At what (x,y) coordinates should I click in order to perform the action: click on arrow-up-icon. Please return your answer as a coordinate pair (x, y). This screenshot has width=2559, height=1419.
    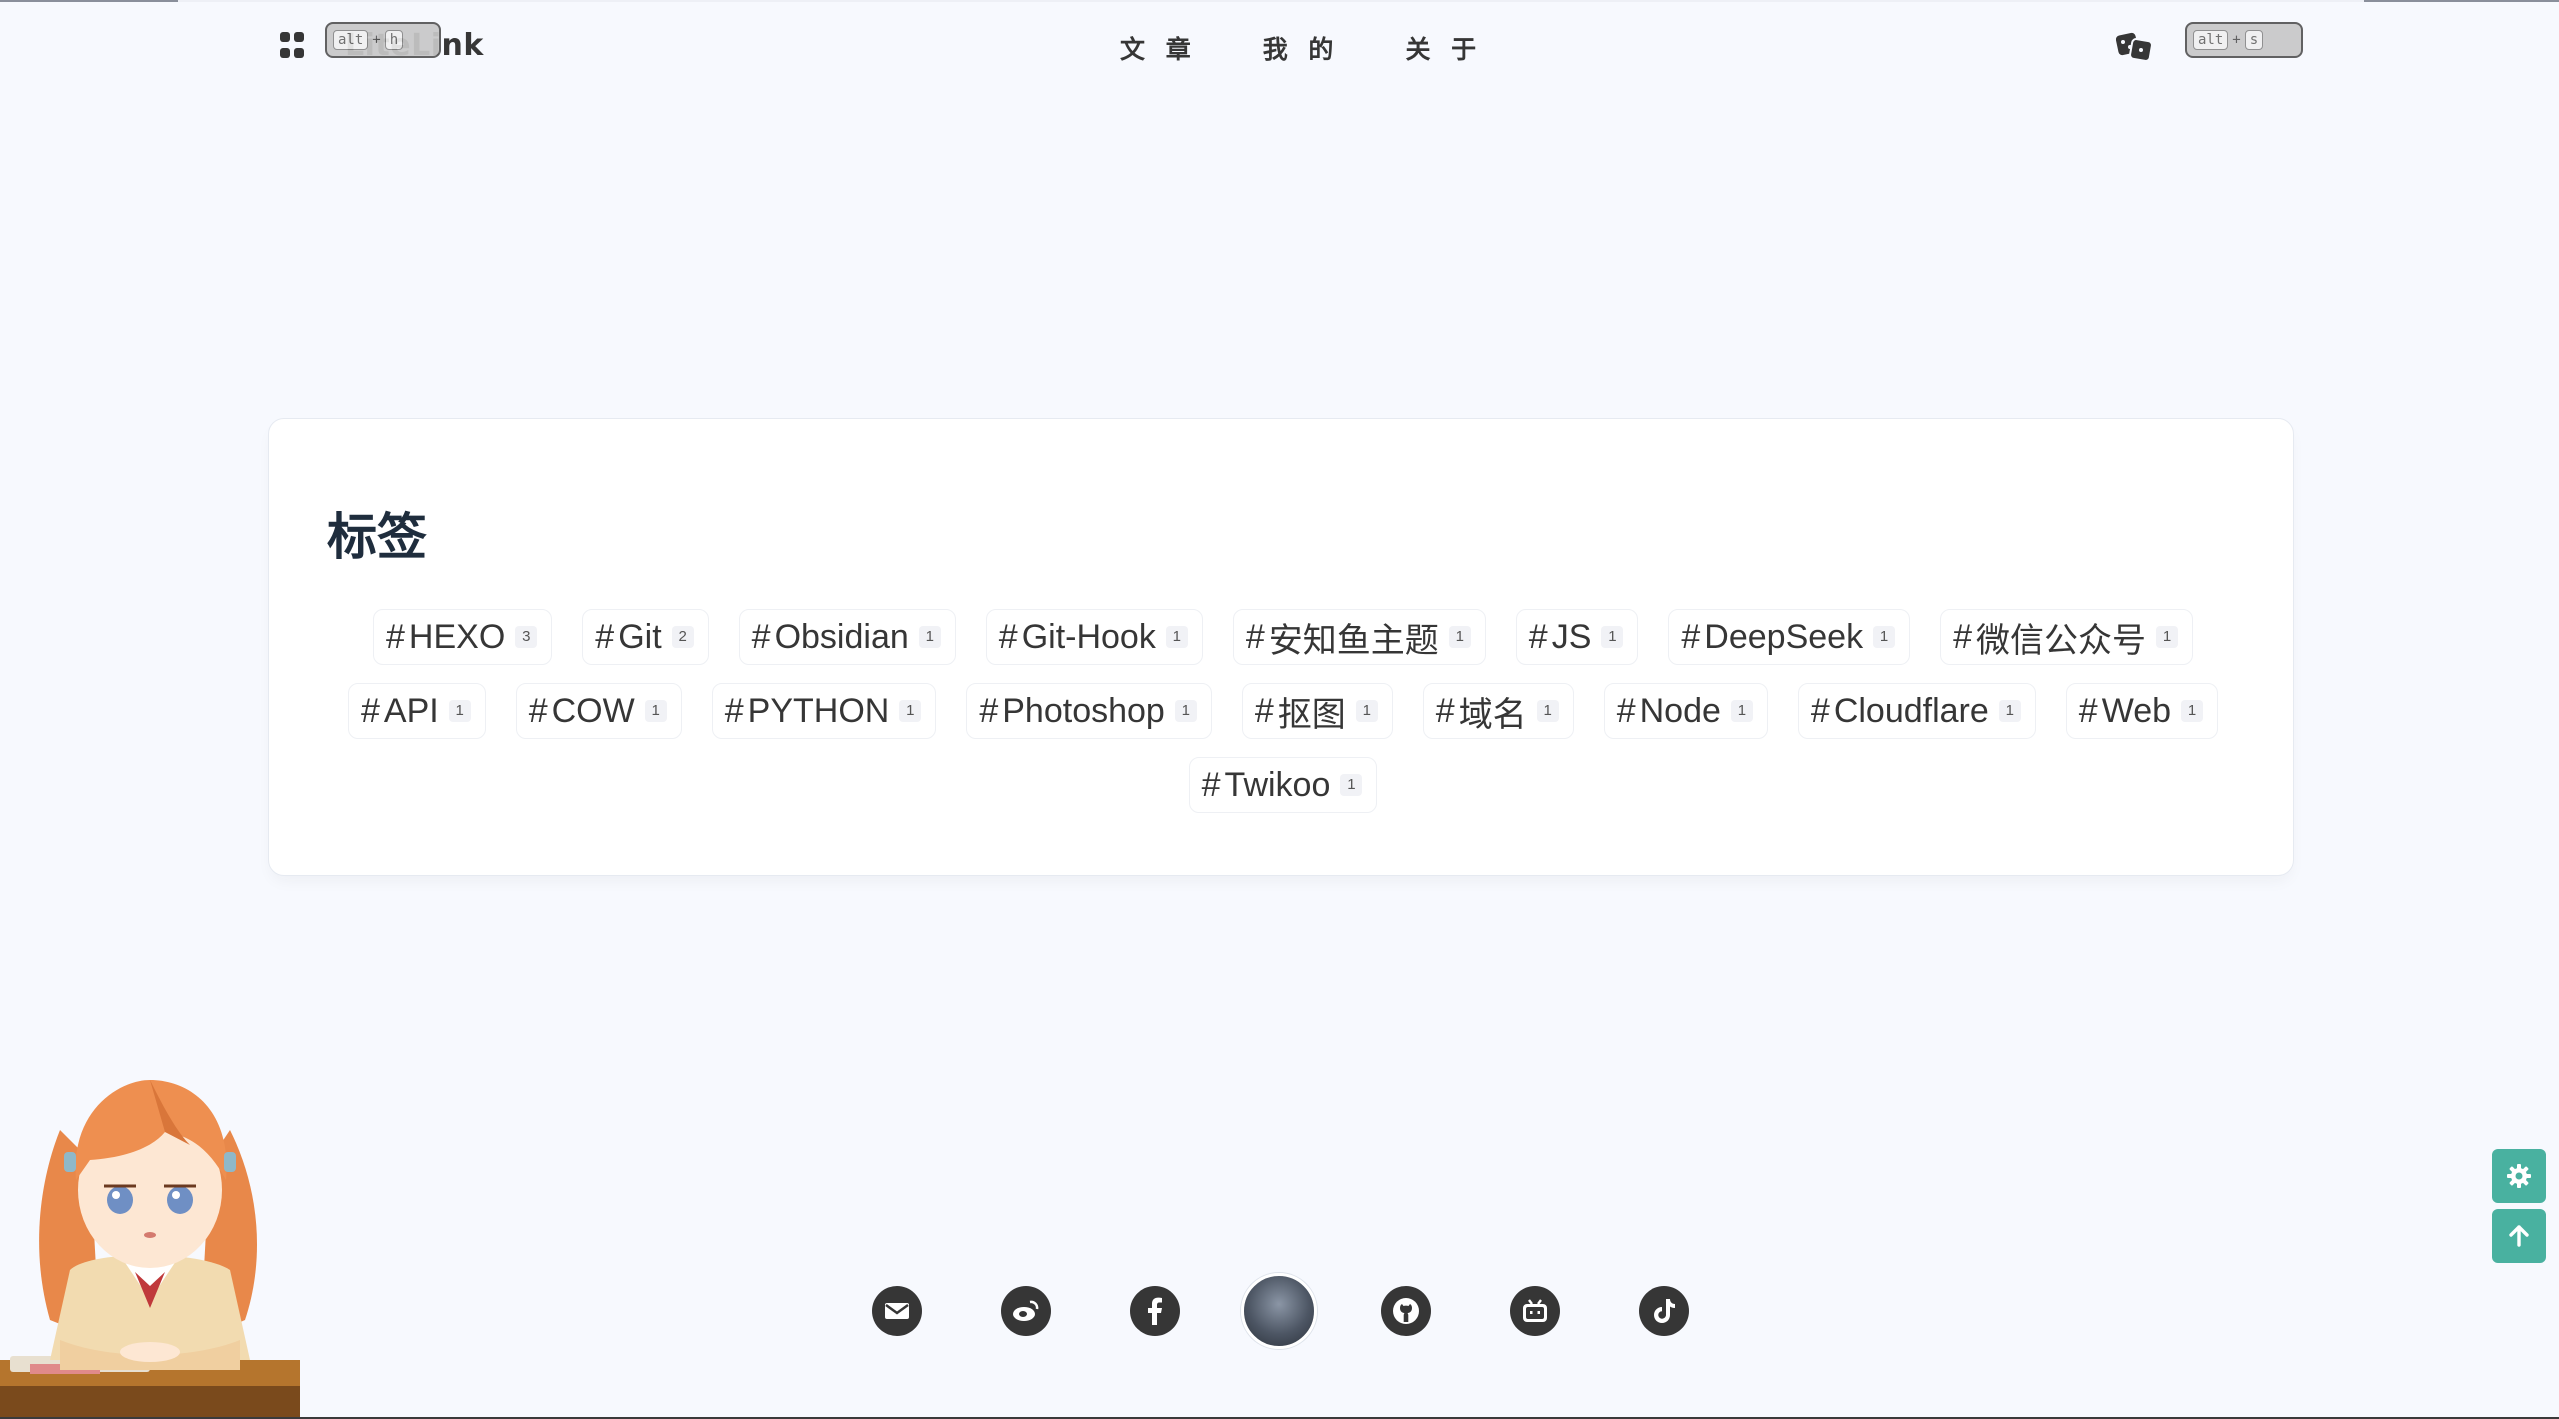
    Looking at the image, I should click on (2519, 1236).